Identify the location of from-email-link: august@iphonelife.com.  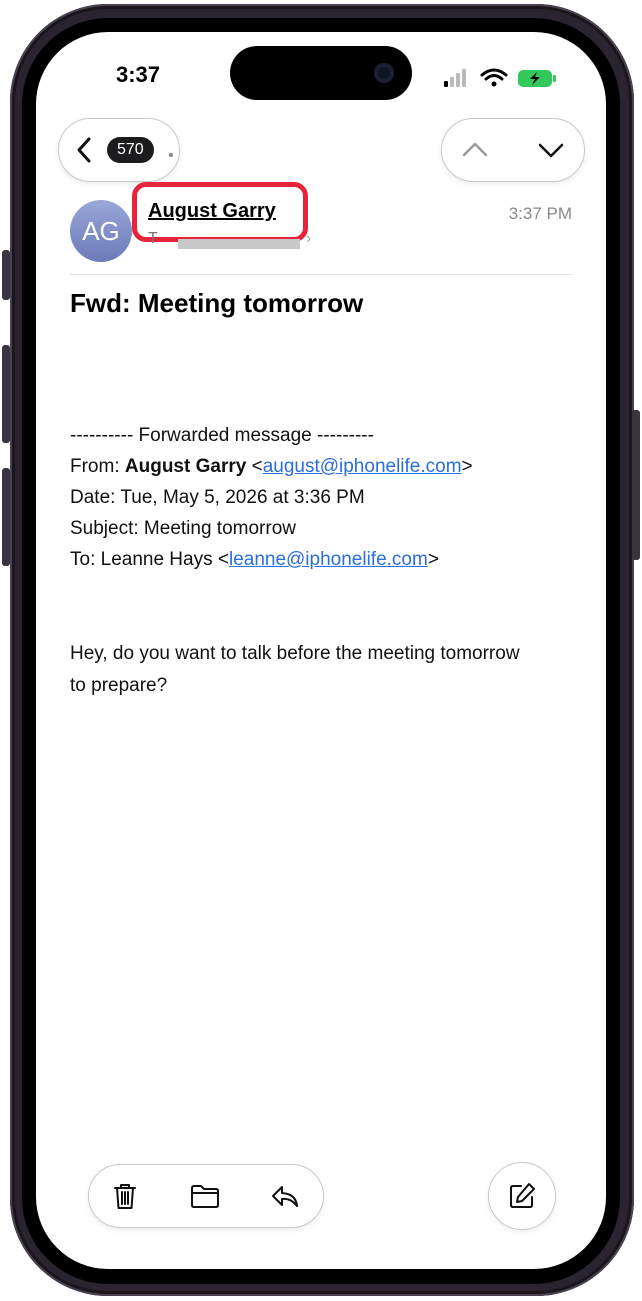
(362, 466).